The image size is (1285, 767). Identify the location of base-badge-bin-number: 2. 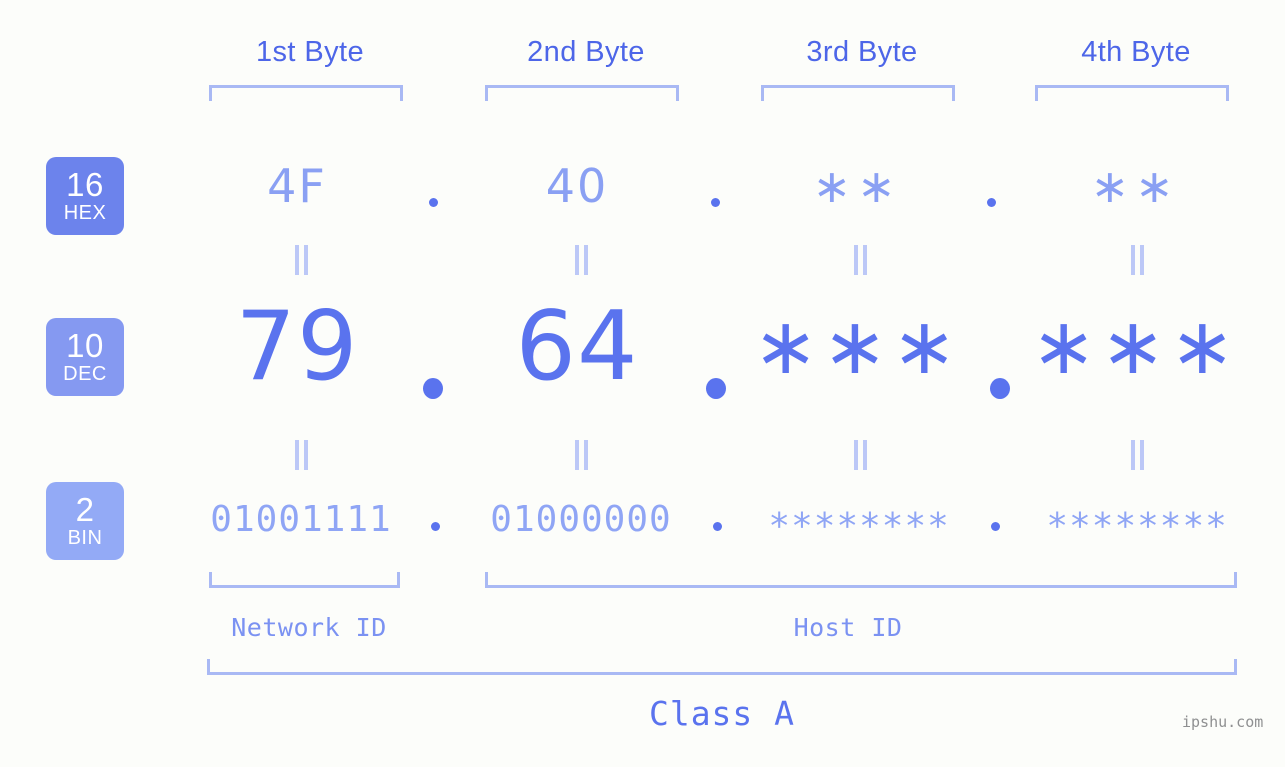
(85, 509).